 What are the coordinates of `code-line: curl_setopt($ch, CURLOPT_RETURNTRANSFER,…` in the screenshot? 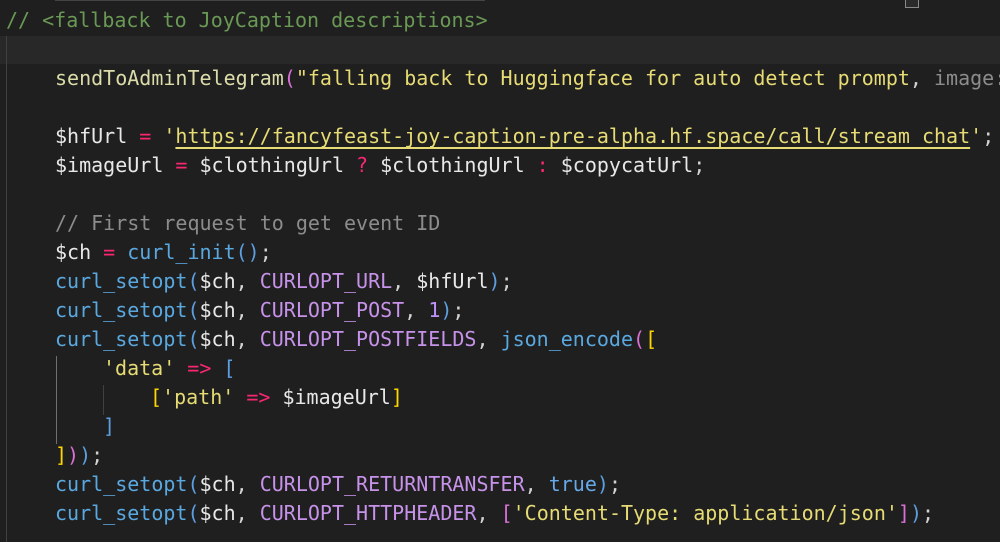 It's located at (500, 484).